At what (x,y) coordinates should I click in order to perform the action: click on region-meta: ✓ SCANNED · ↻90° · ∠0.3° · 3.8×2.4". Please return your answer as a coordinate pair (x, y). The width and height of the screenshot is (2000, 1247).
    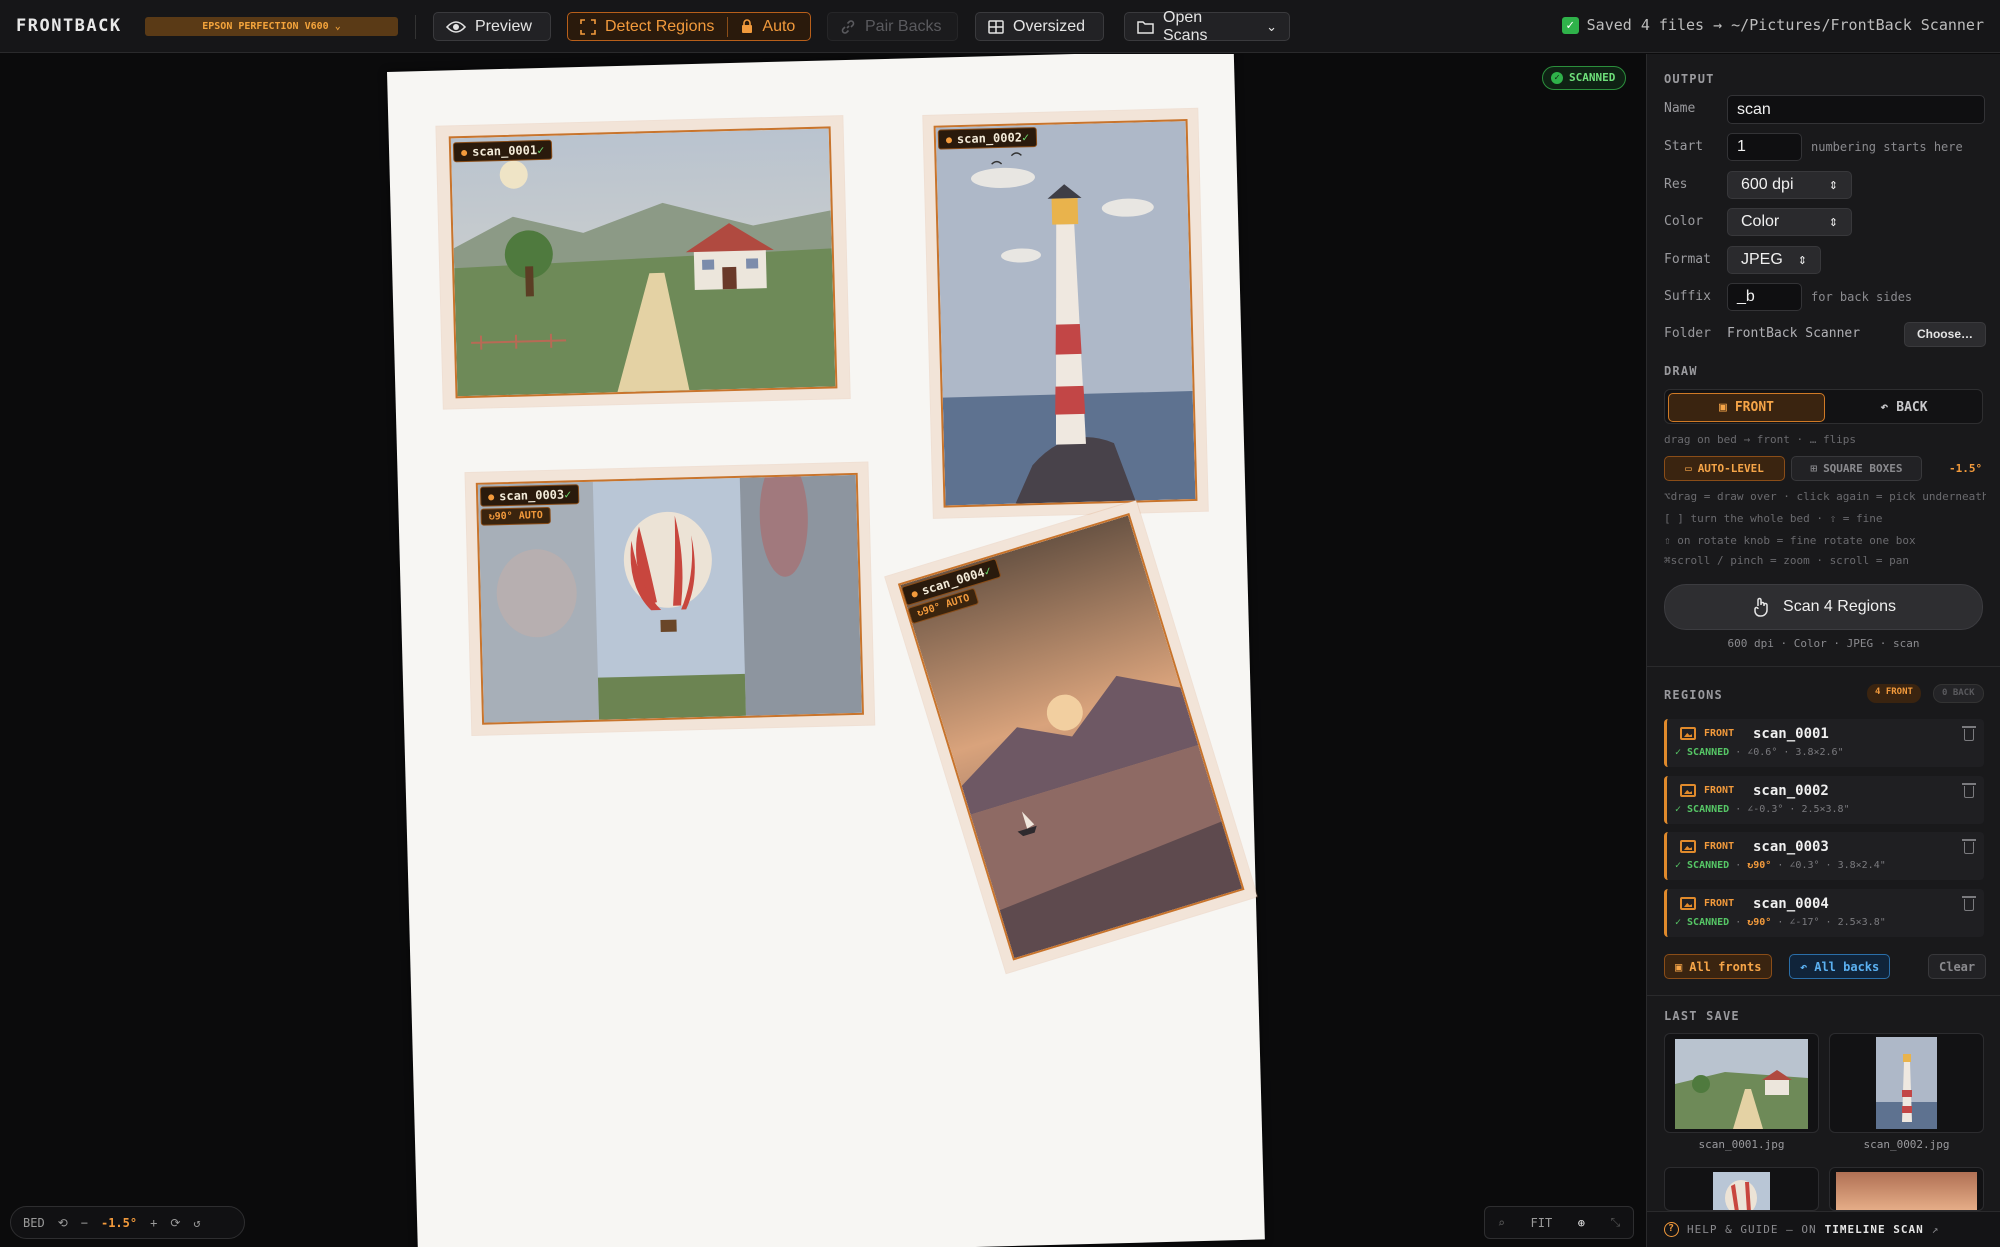
    Looking at the image, I should click on (1780, 865).